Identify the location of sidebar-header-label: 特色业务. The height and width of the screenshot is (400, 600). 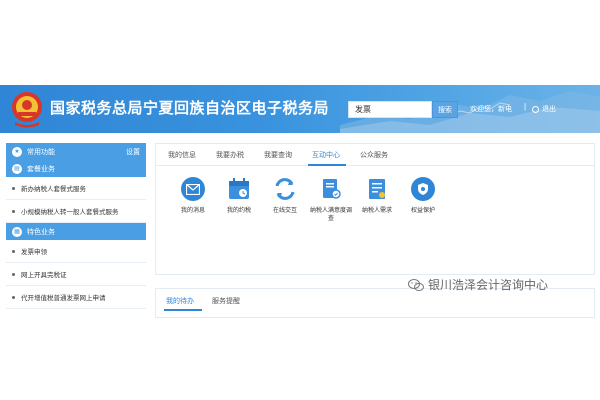
(41, 232).